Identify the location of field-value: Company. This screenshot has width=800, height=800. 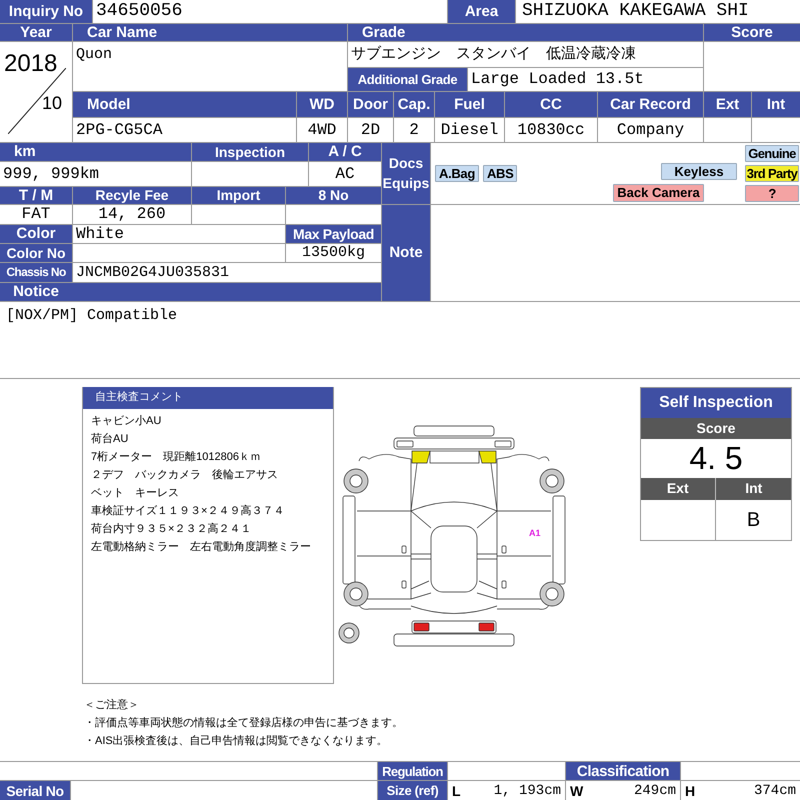
(650, 130).